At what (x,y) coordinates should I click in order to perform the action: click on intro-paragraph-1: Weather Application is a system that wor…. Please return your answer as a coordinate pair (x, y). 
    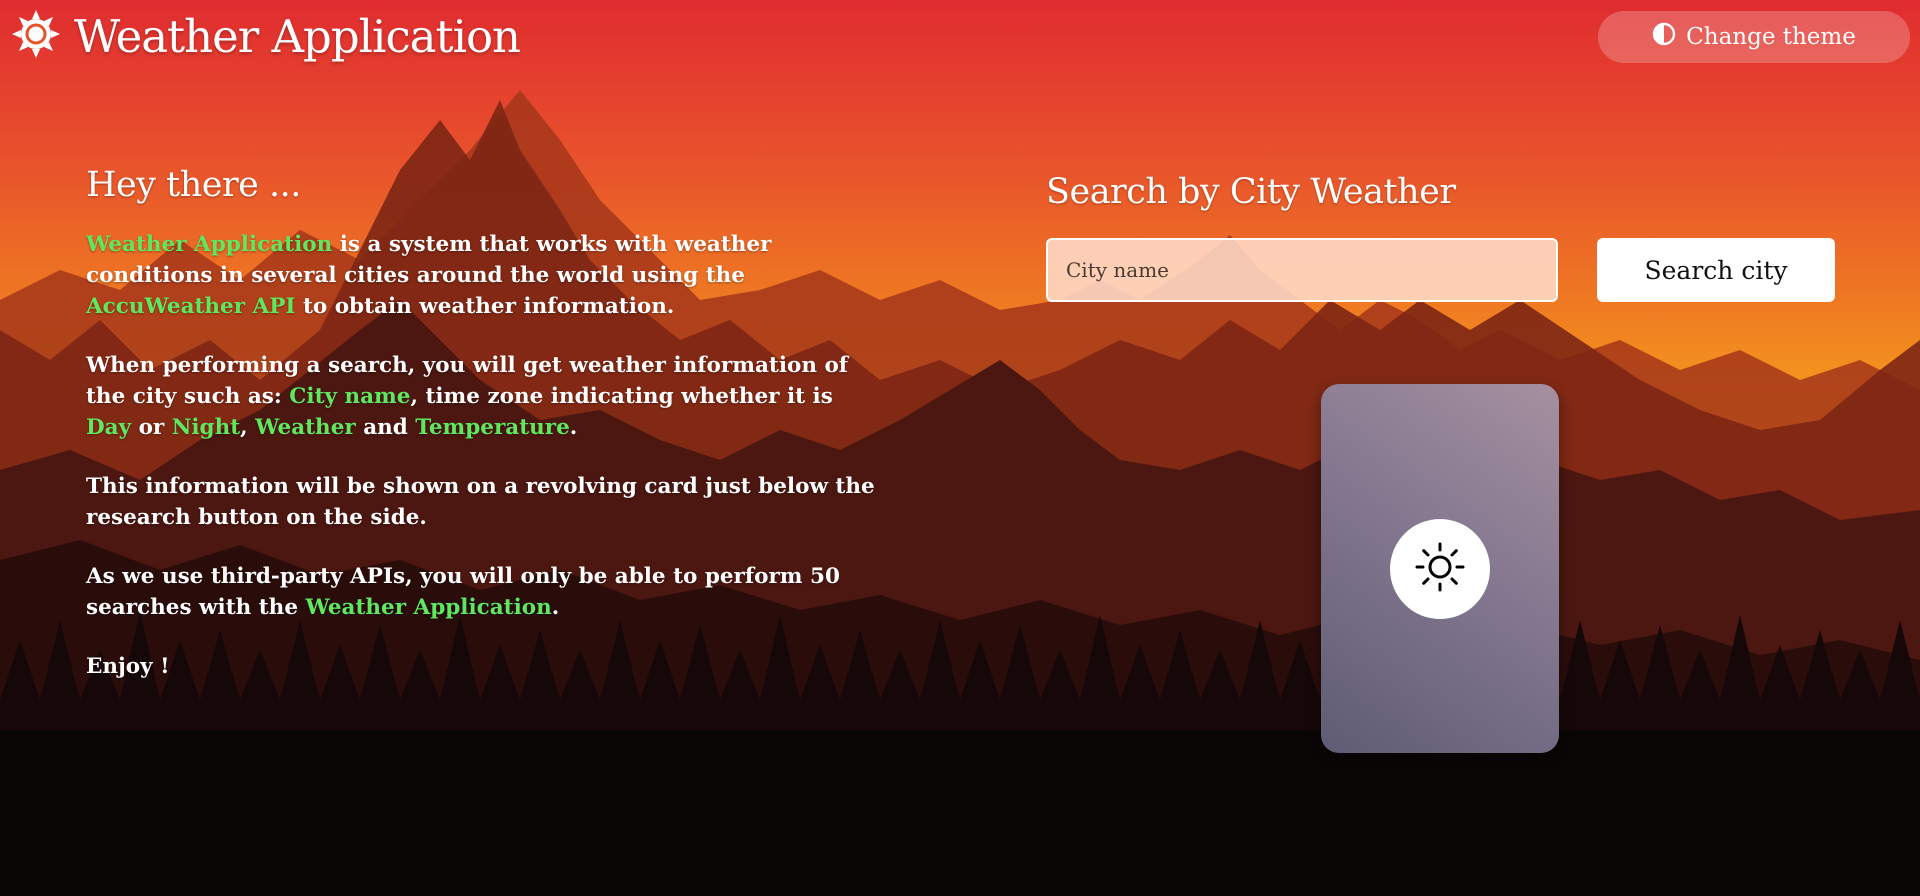
    Looking at the image, I should click on (481, 275).